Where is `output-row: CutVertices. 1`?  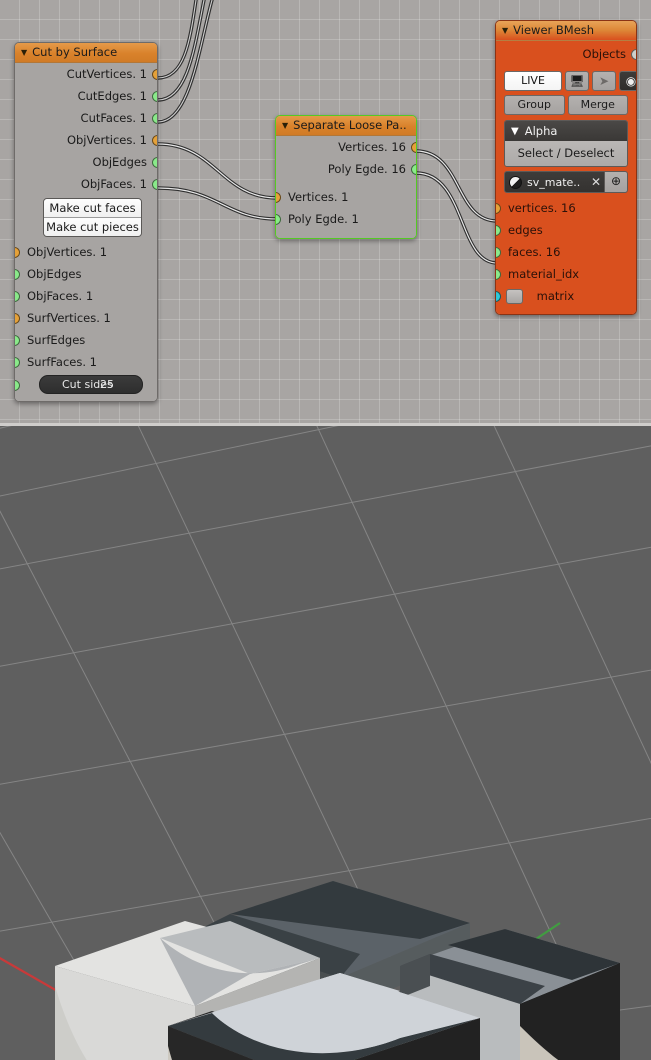 output-row: CutVertices. 1 is located at coordinates (86, 74).